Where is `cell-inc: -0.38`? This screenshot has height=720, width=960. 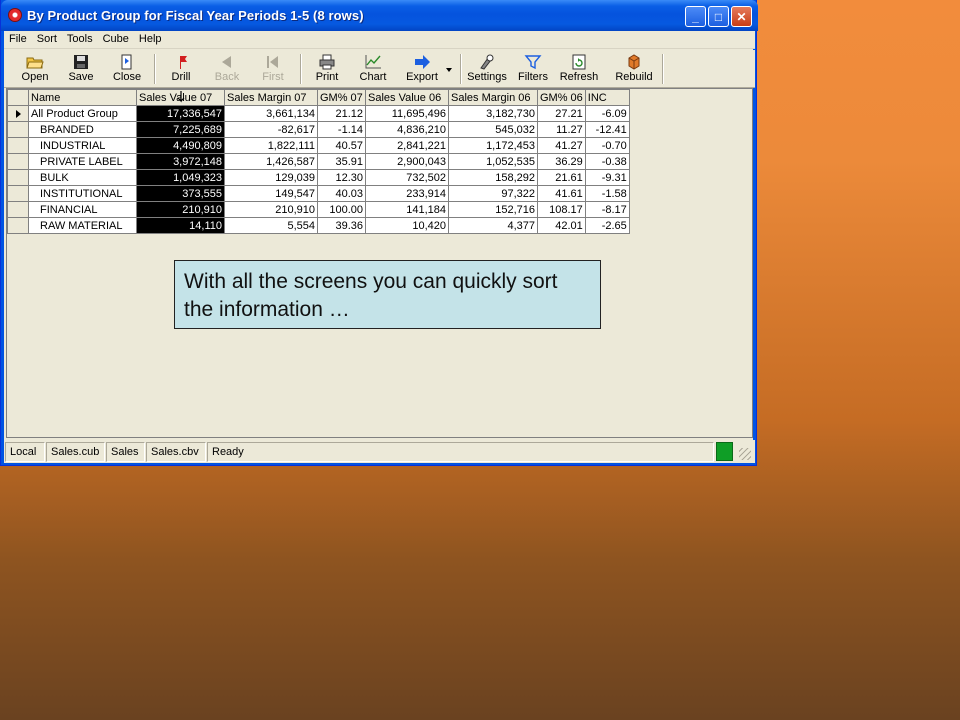 cell-inc: -0.38 is located at coordinates (607, 161).